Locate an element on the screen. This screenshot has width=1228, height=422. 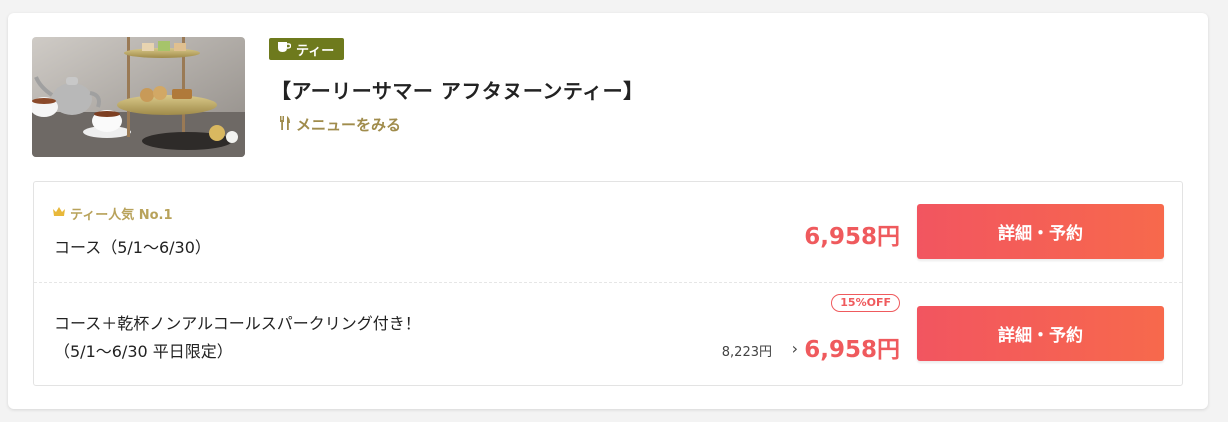
plan-title: 【アーリーサマー アフタヌーンティー】 is located at coordinates (457, 89).